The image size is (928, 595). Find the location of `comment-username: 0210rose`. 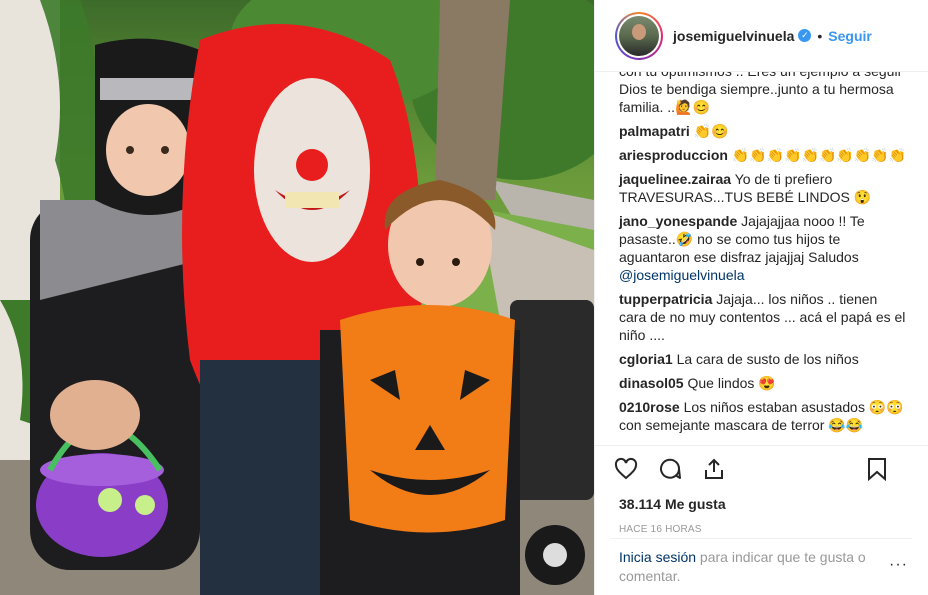

comment-username: 0210rose is located at coordinates (649, 407).